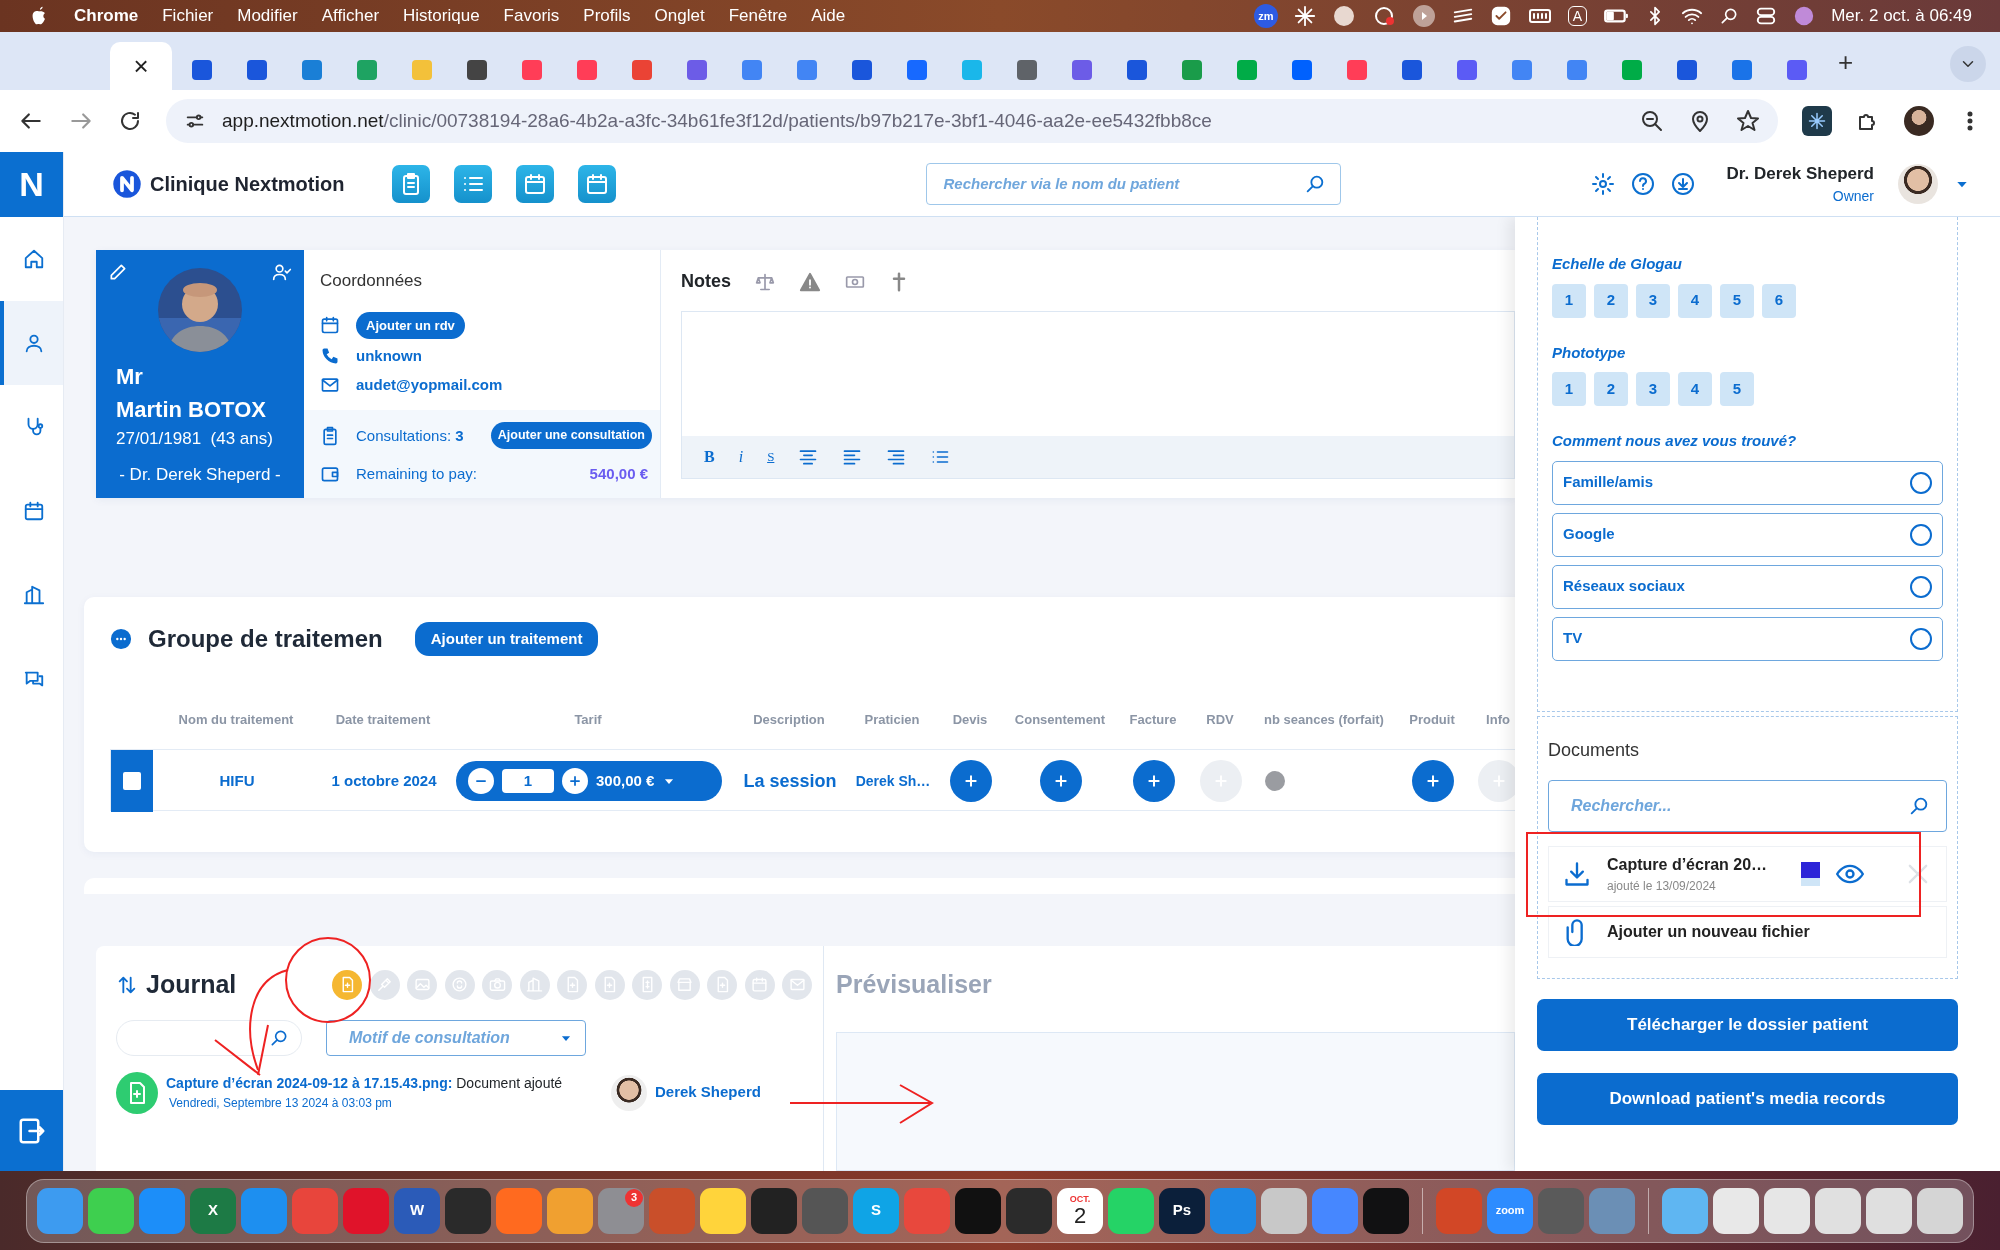  What do you see at coordinates (1747, 534) in the screenshot?
I see `source-option: Google` at bounding box center [1747, 534].